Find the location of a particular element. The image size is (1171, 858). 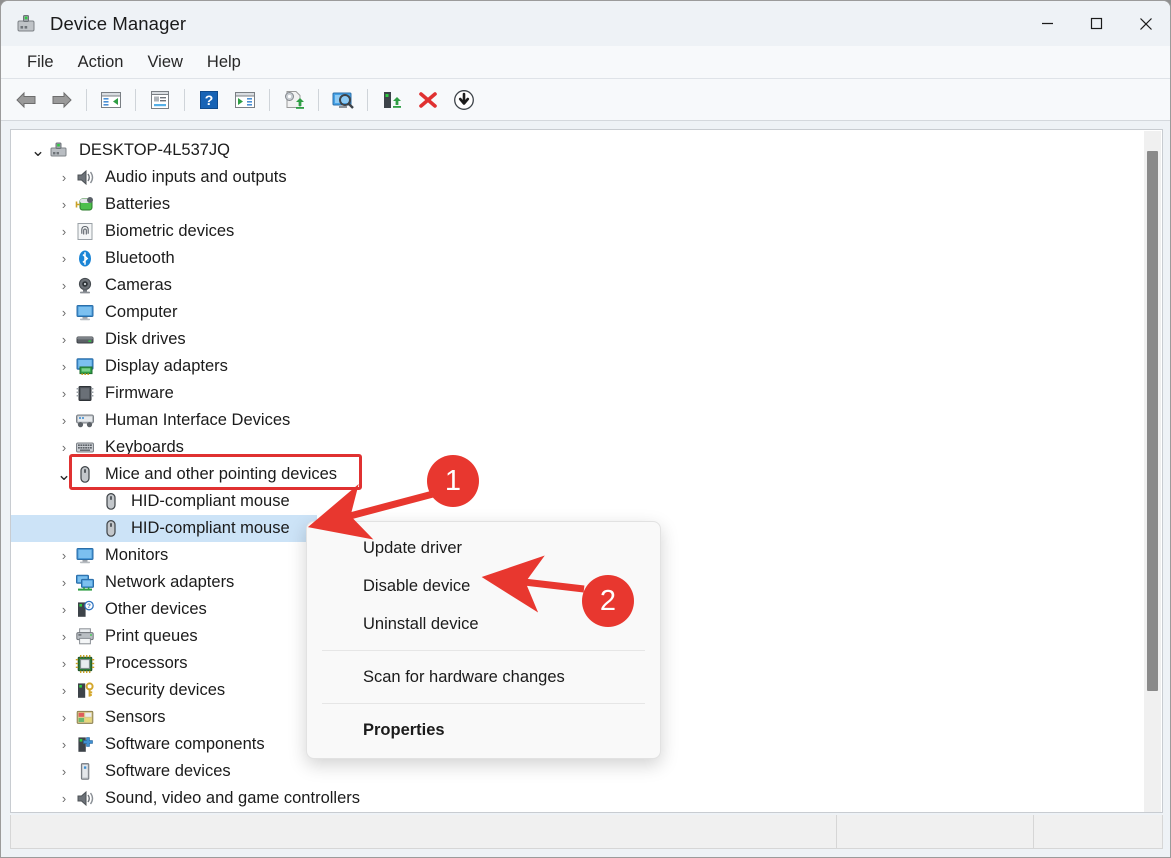

bluetooth-icon is located at coordinates (86, 259).